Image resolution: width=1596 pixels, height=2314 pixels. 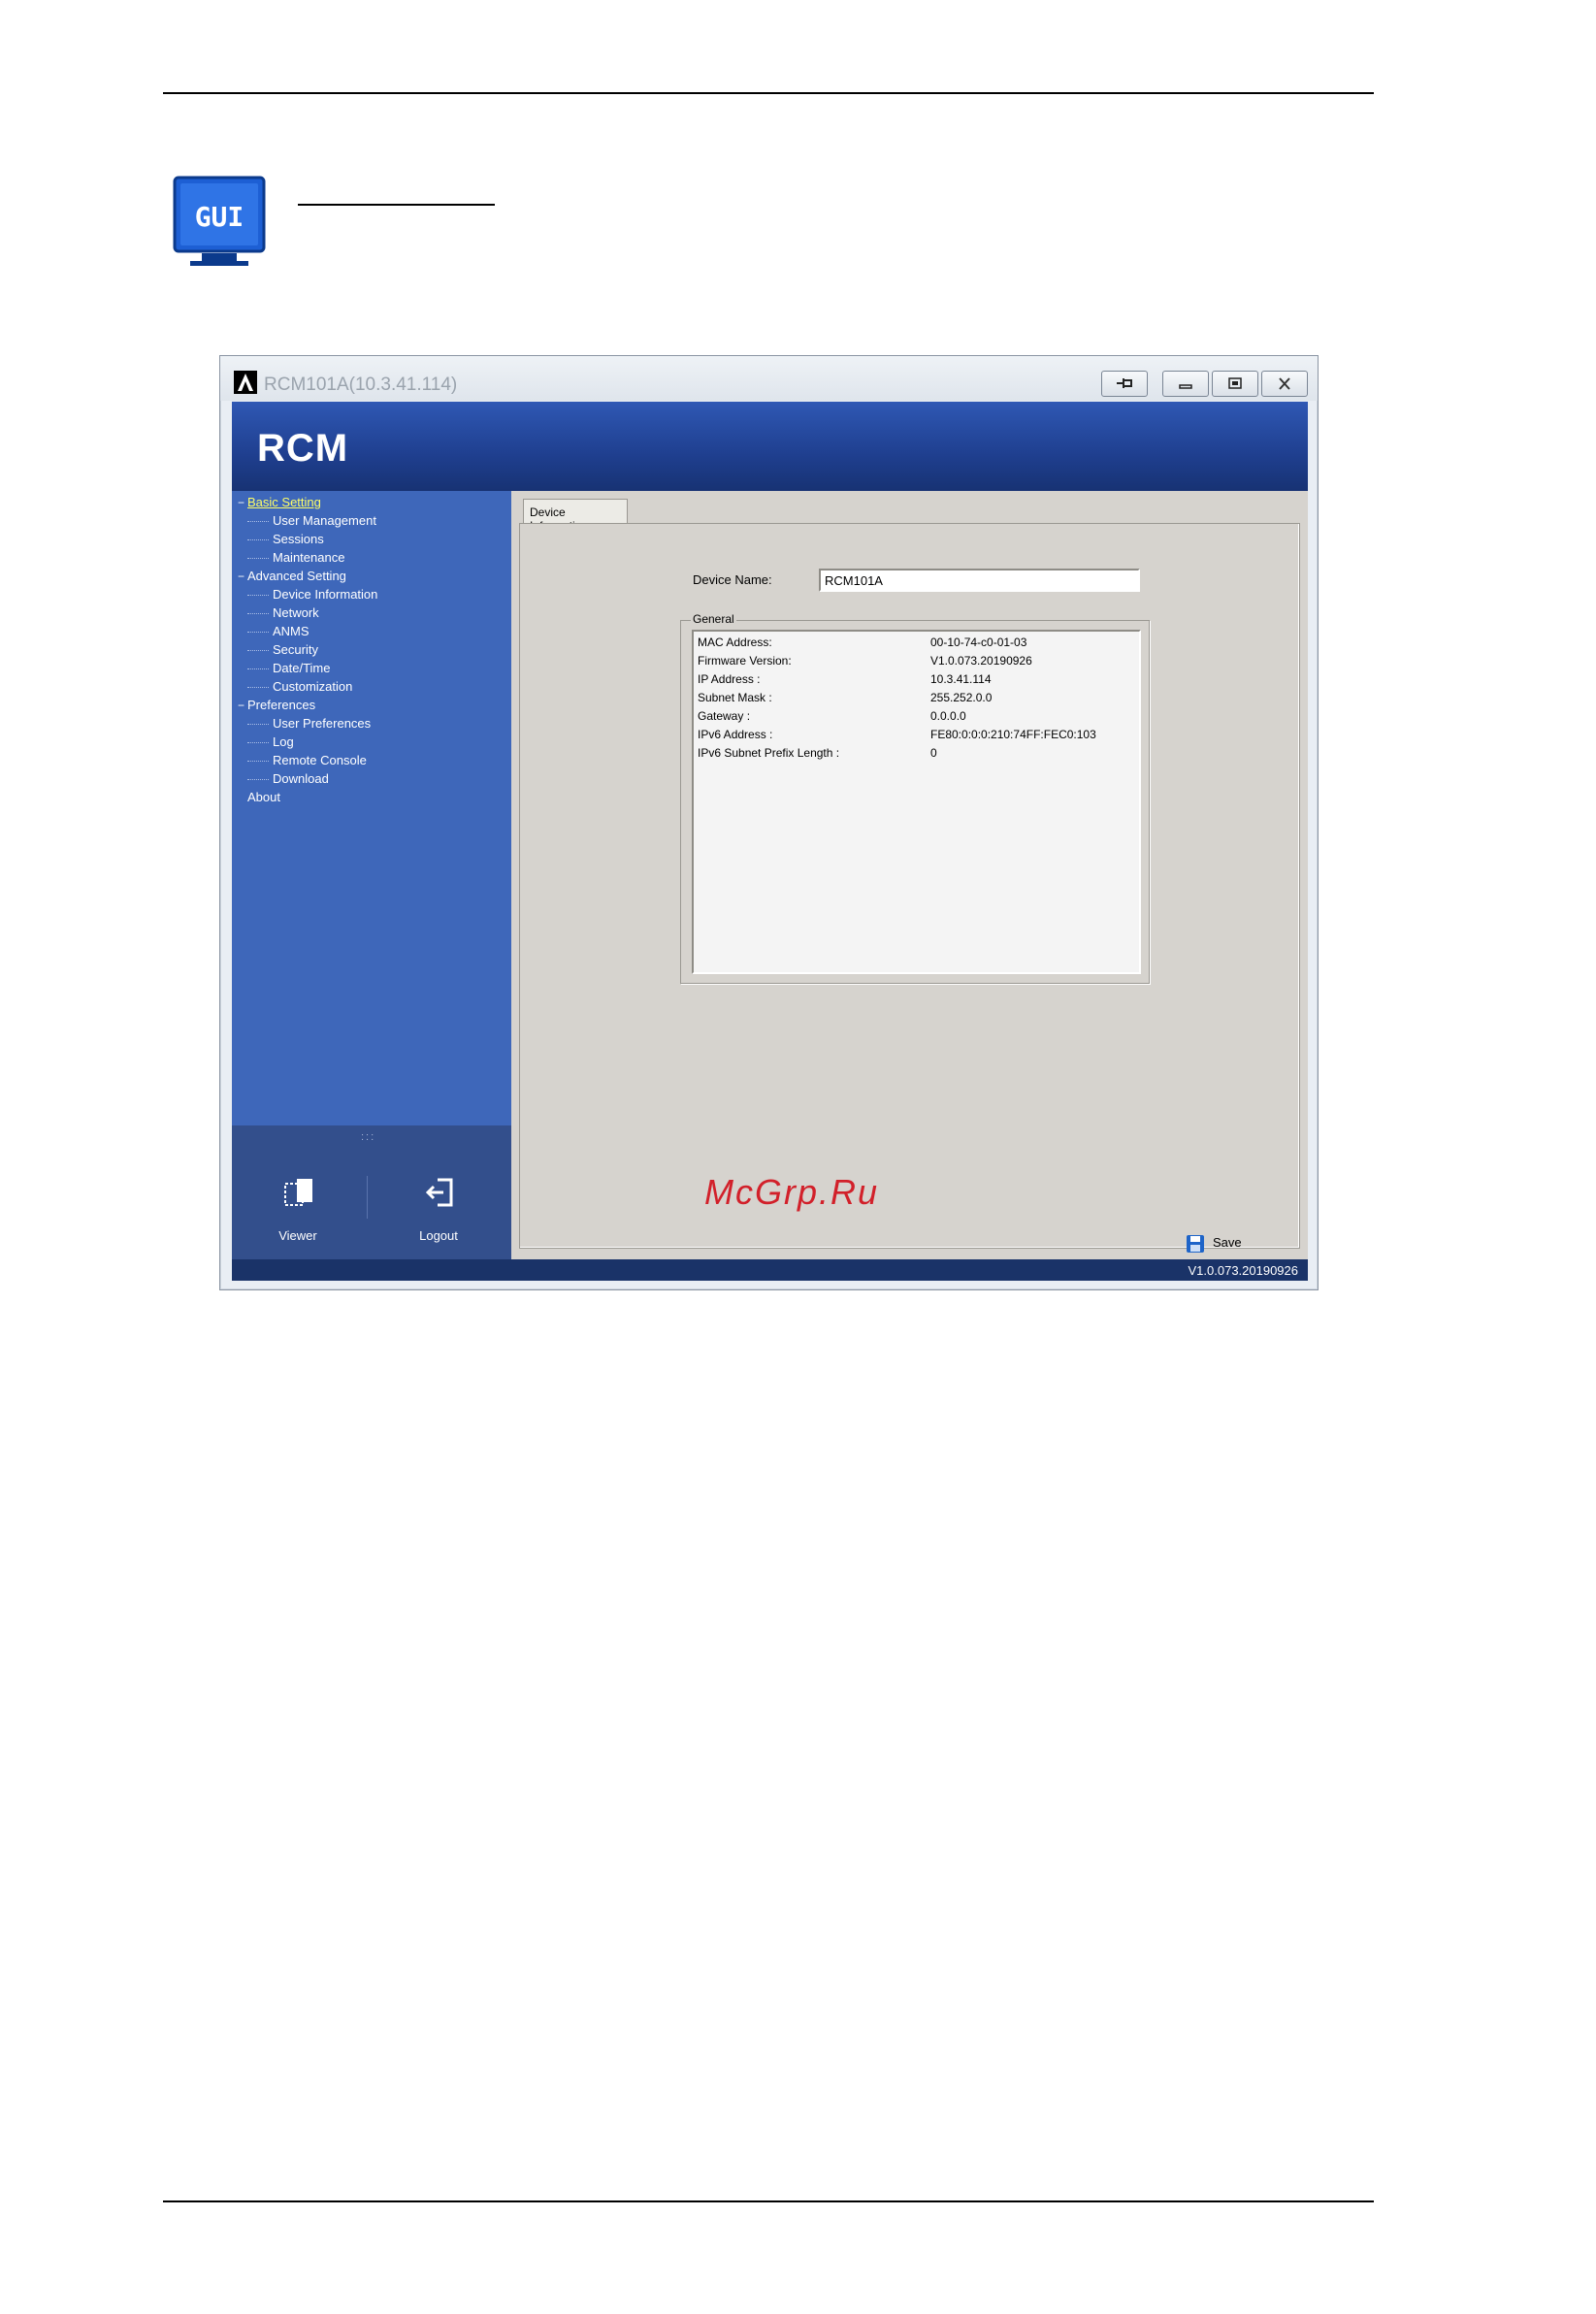 I want to click on app-logo-icon, so click(x=245, y=383).